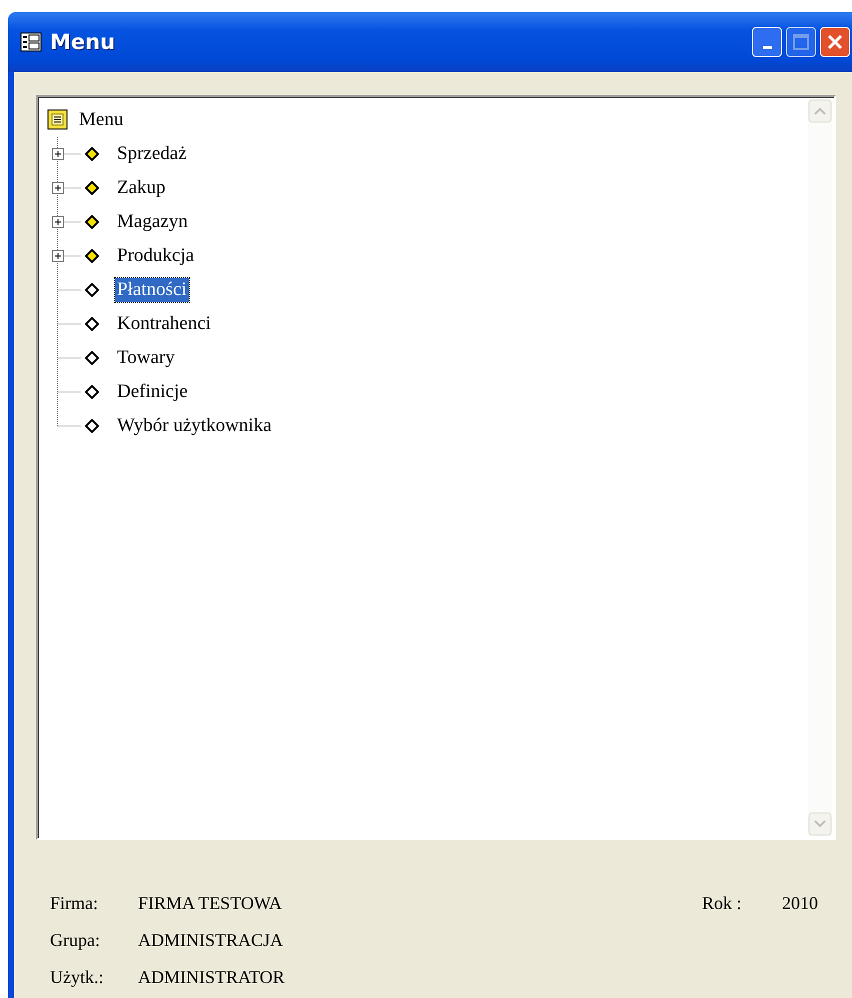 The height and width of the screenshot is (998, 852). I want to click on minimize-button, so click(767, 42).